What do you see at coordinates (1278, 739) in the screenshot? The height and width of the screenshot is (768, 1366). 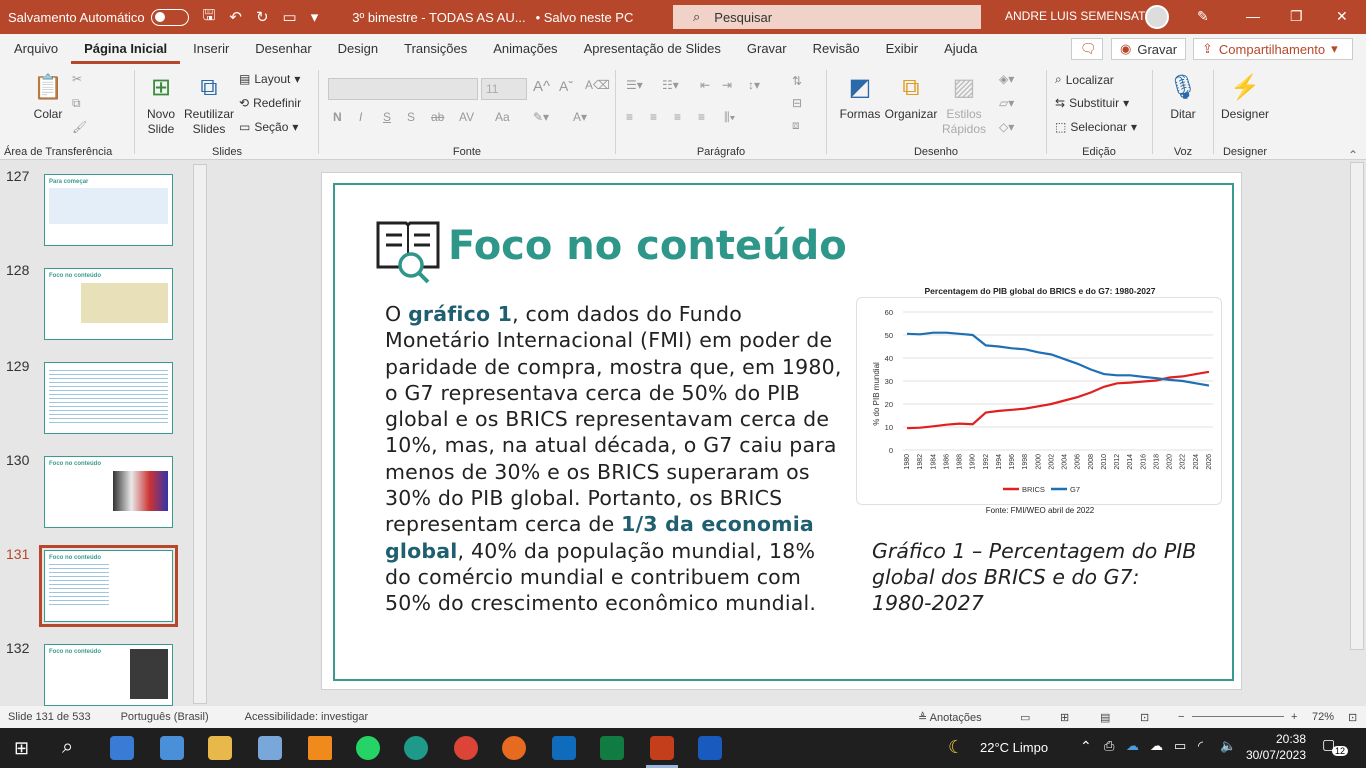 I see `clock-time: 20:38` at bounding box center [1278, 739].